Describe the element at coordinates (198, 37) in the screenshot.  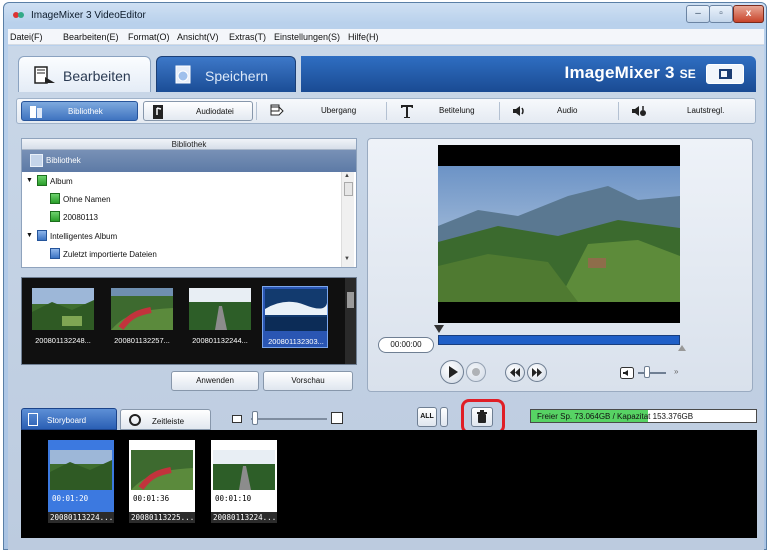
I see `menu-ansicht: Ansicht(V)` at that location.